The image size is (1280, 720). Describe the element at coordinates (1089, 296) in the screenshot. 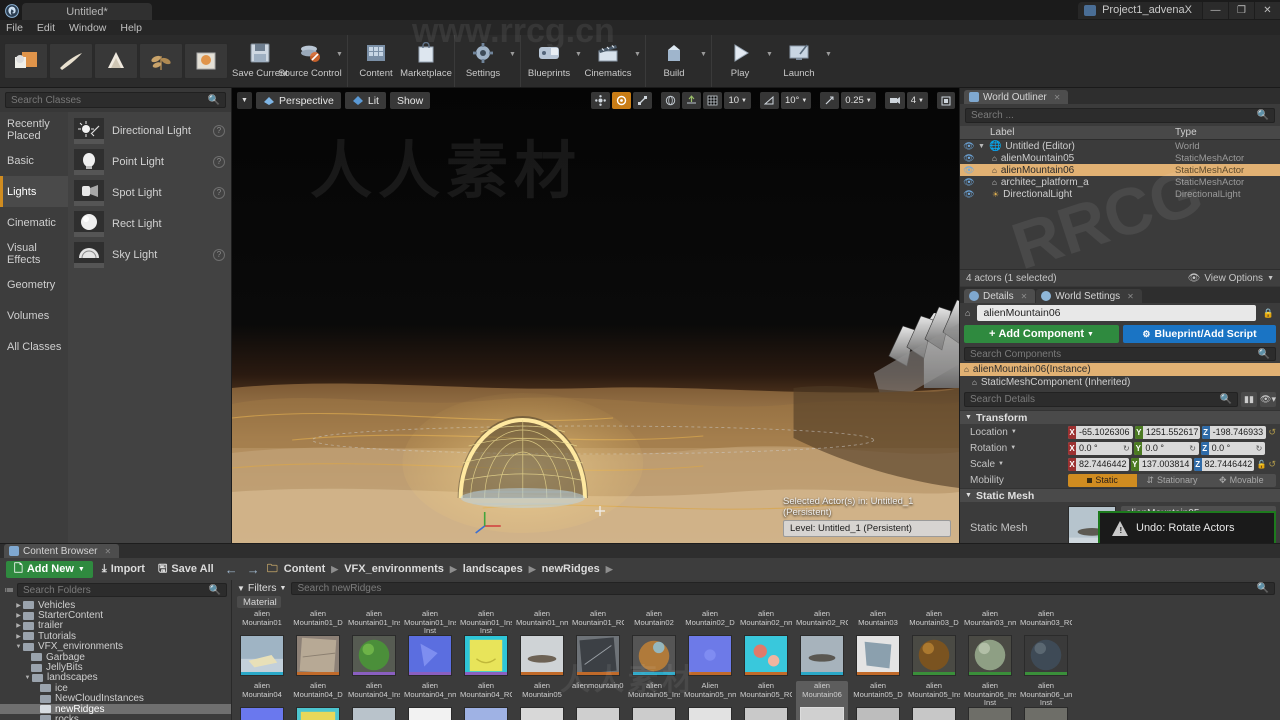

I see `tab-world-settings: World Settings ✕` at that location.